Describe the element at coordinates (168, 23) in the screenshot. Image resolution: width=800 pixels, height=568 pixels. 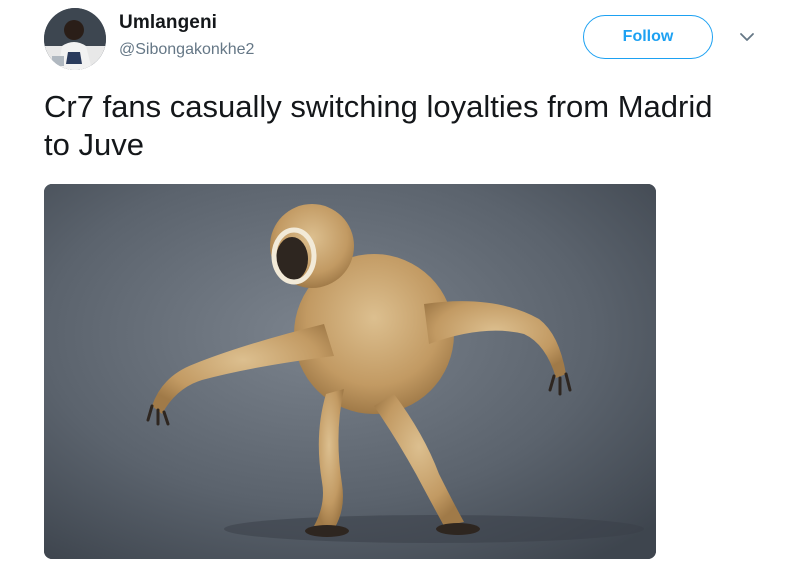
I see `display-name: Umlangeni` at that location.